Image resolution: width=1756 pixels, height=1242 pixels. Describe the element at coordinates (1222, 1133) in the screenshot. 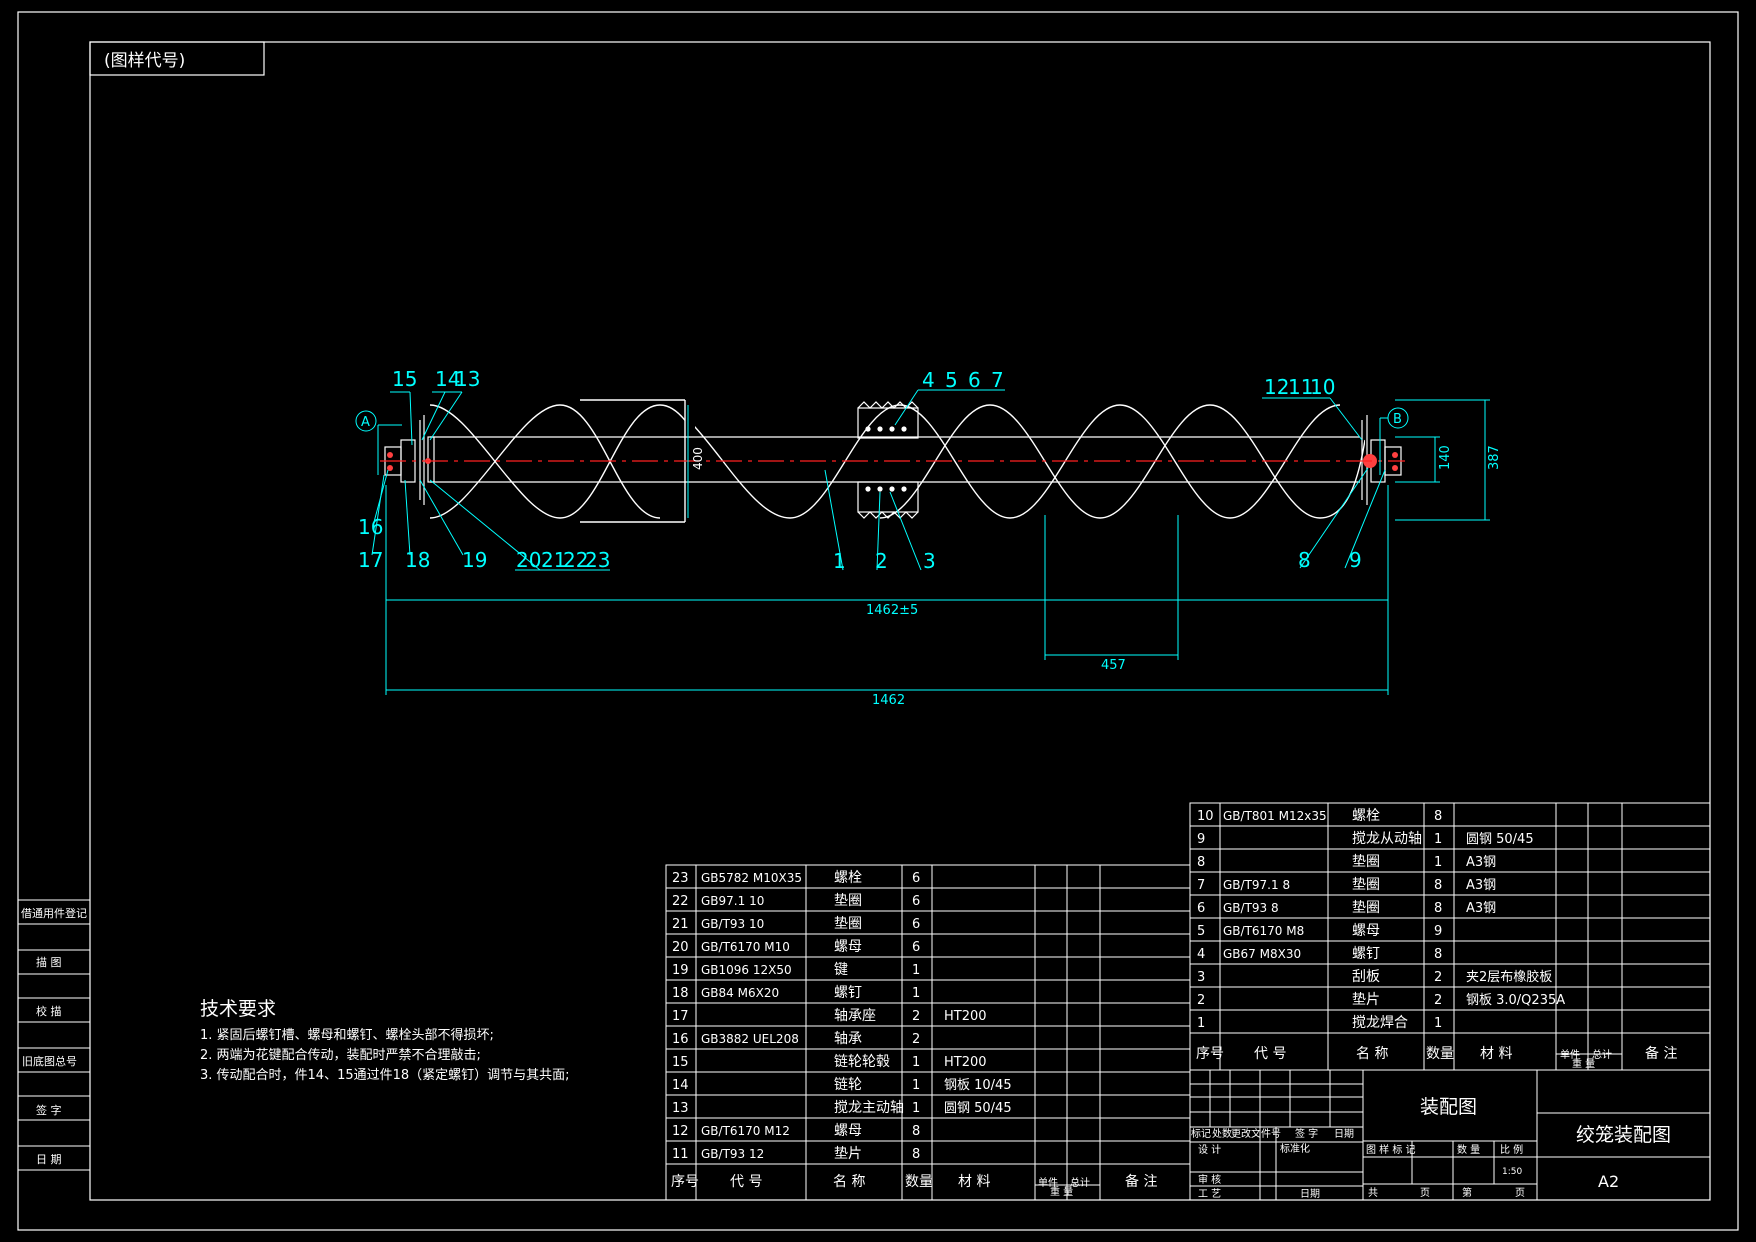

I see `rev-count: 处数` at that location.